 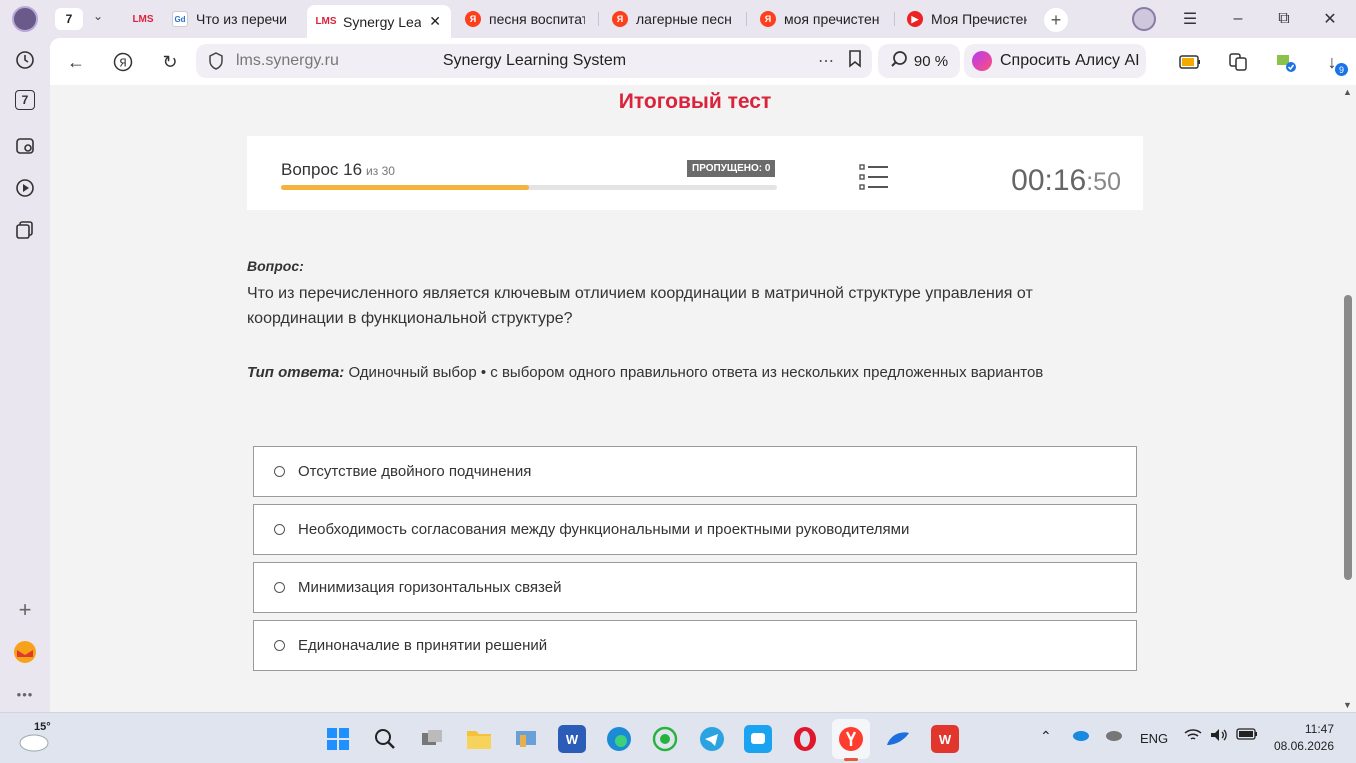 What do you see at coordinates (338, 170) in the screenshot?
I see `question-counter: Вопрос 16 из 30` at bounding box center [338, 170].